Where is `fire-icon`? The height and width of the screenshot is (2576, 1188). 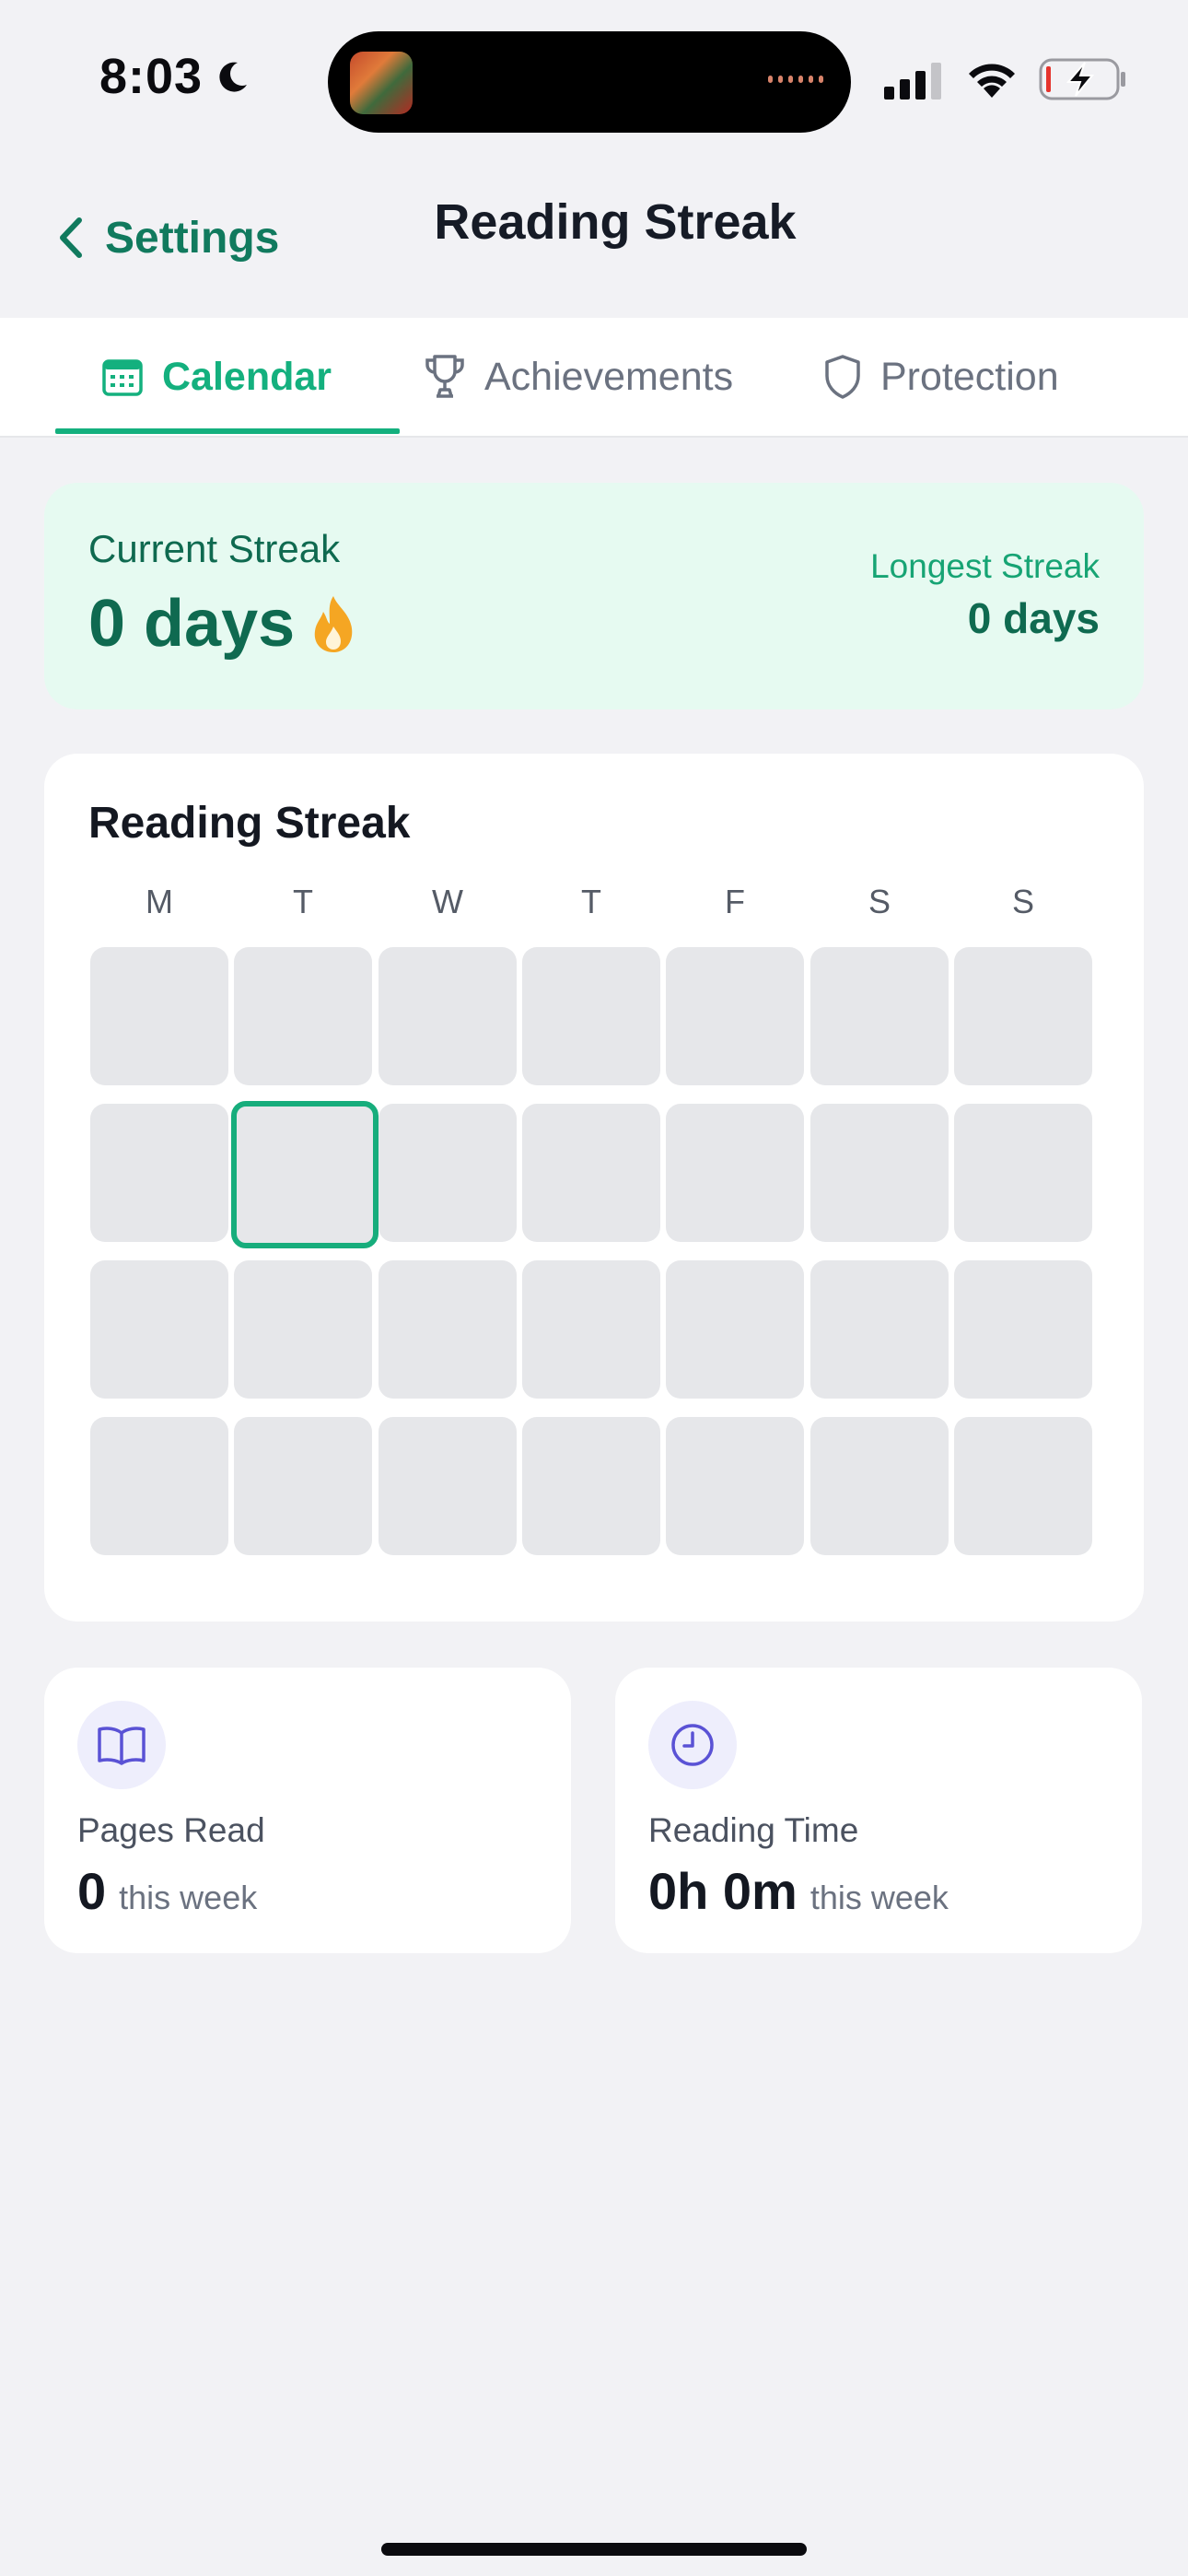
fire-icon is located at coordinates (333, 624).